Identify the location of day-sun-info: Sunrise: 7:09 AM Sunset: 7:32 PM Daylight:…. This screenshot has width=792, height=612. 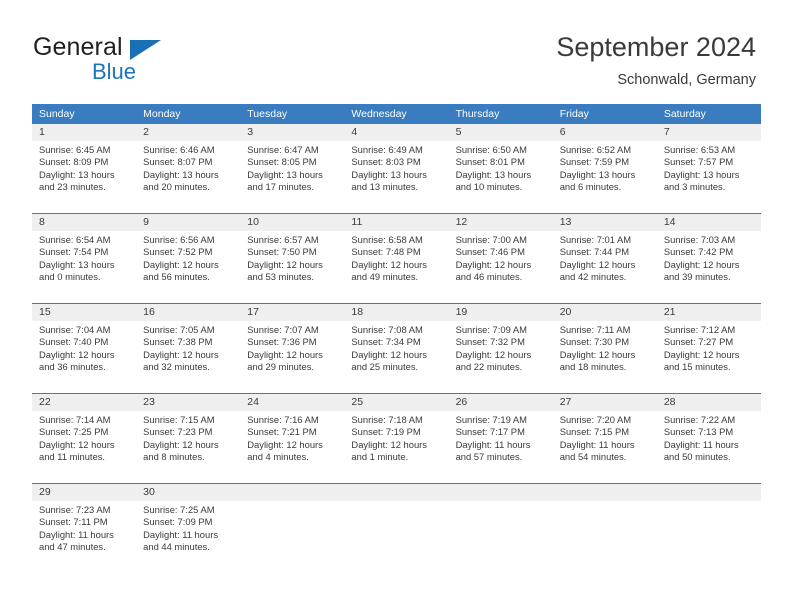
(501, 347).